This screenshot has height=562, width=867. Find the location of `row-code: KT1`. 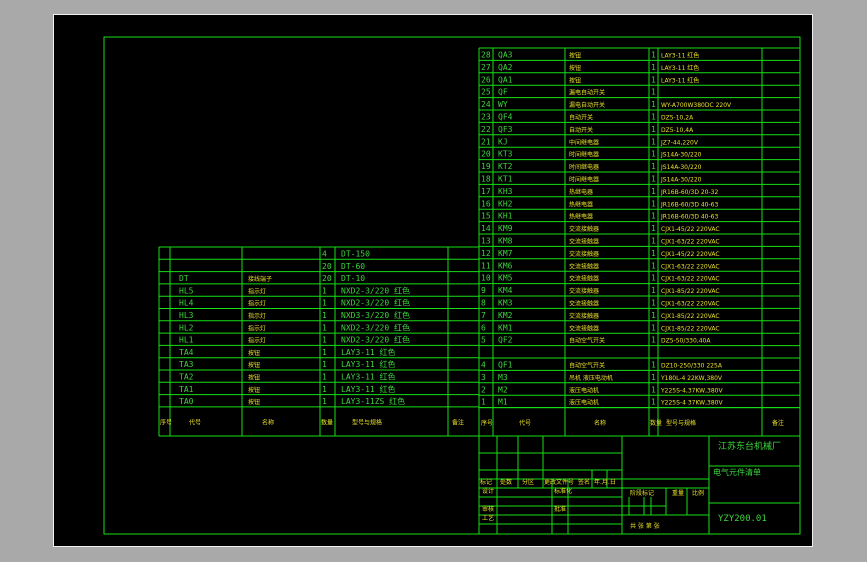

row-code: KT1 is located at coordinates (505, 179).